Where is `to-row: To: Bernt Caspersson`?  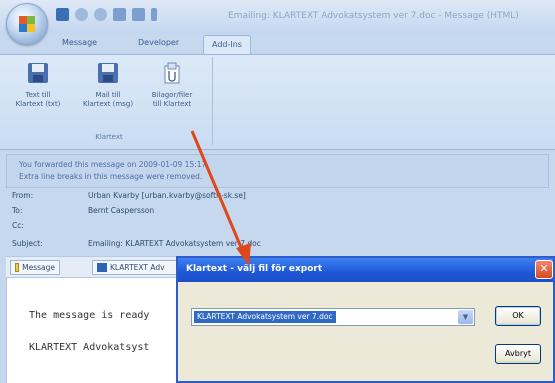 to-row: To: Bernt Caspersson is located at coordinates (280, 212).